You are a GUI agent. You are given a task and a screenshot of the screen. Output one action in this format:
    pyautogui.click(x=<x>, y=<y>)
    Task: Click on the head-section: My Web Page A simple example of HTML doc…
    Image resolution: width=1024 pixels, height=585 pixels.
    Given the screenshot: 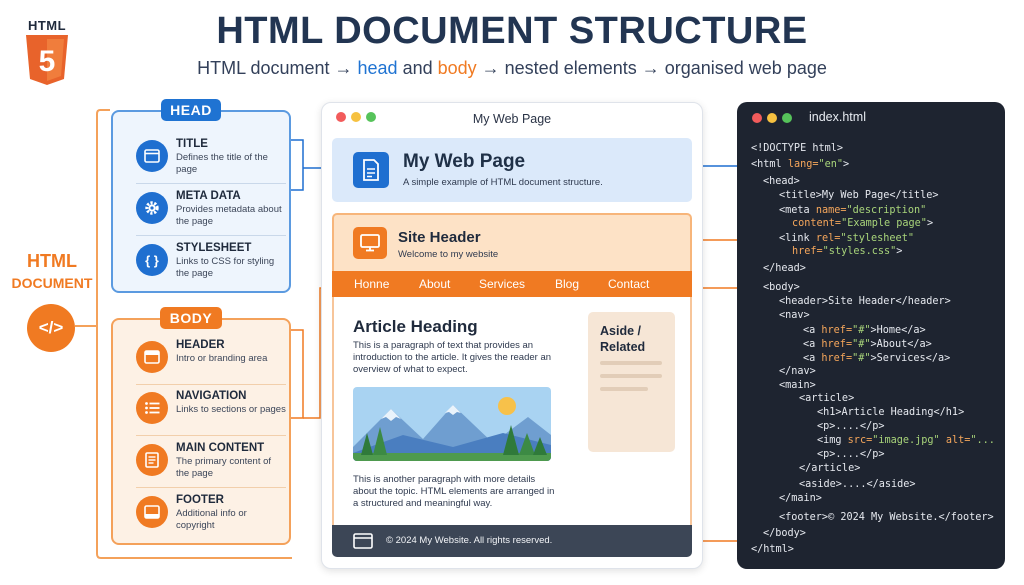 What is the action you would take?
    pyautogui.click(x=512, y=170)
    